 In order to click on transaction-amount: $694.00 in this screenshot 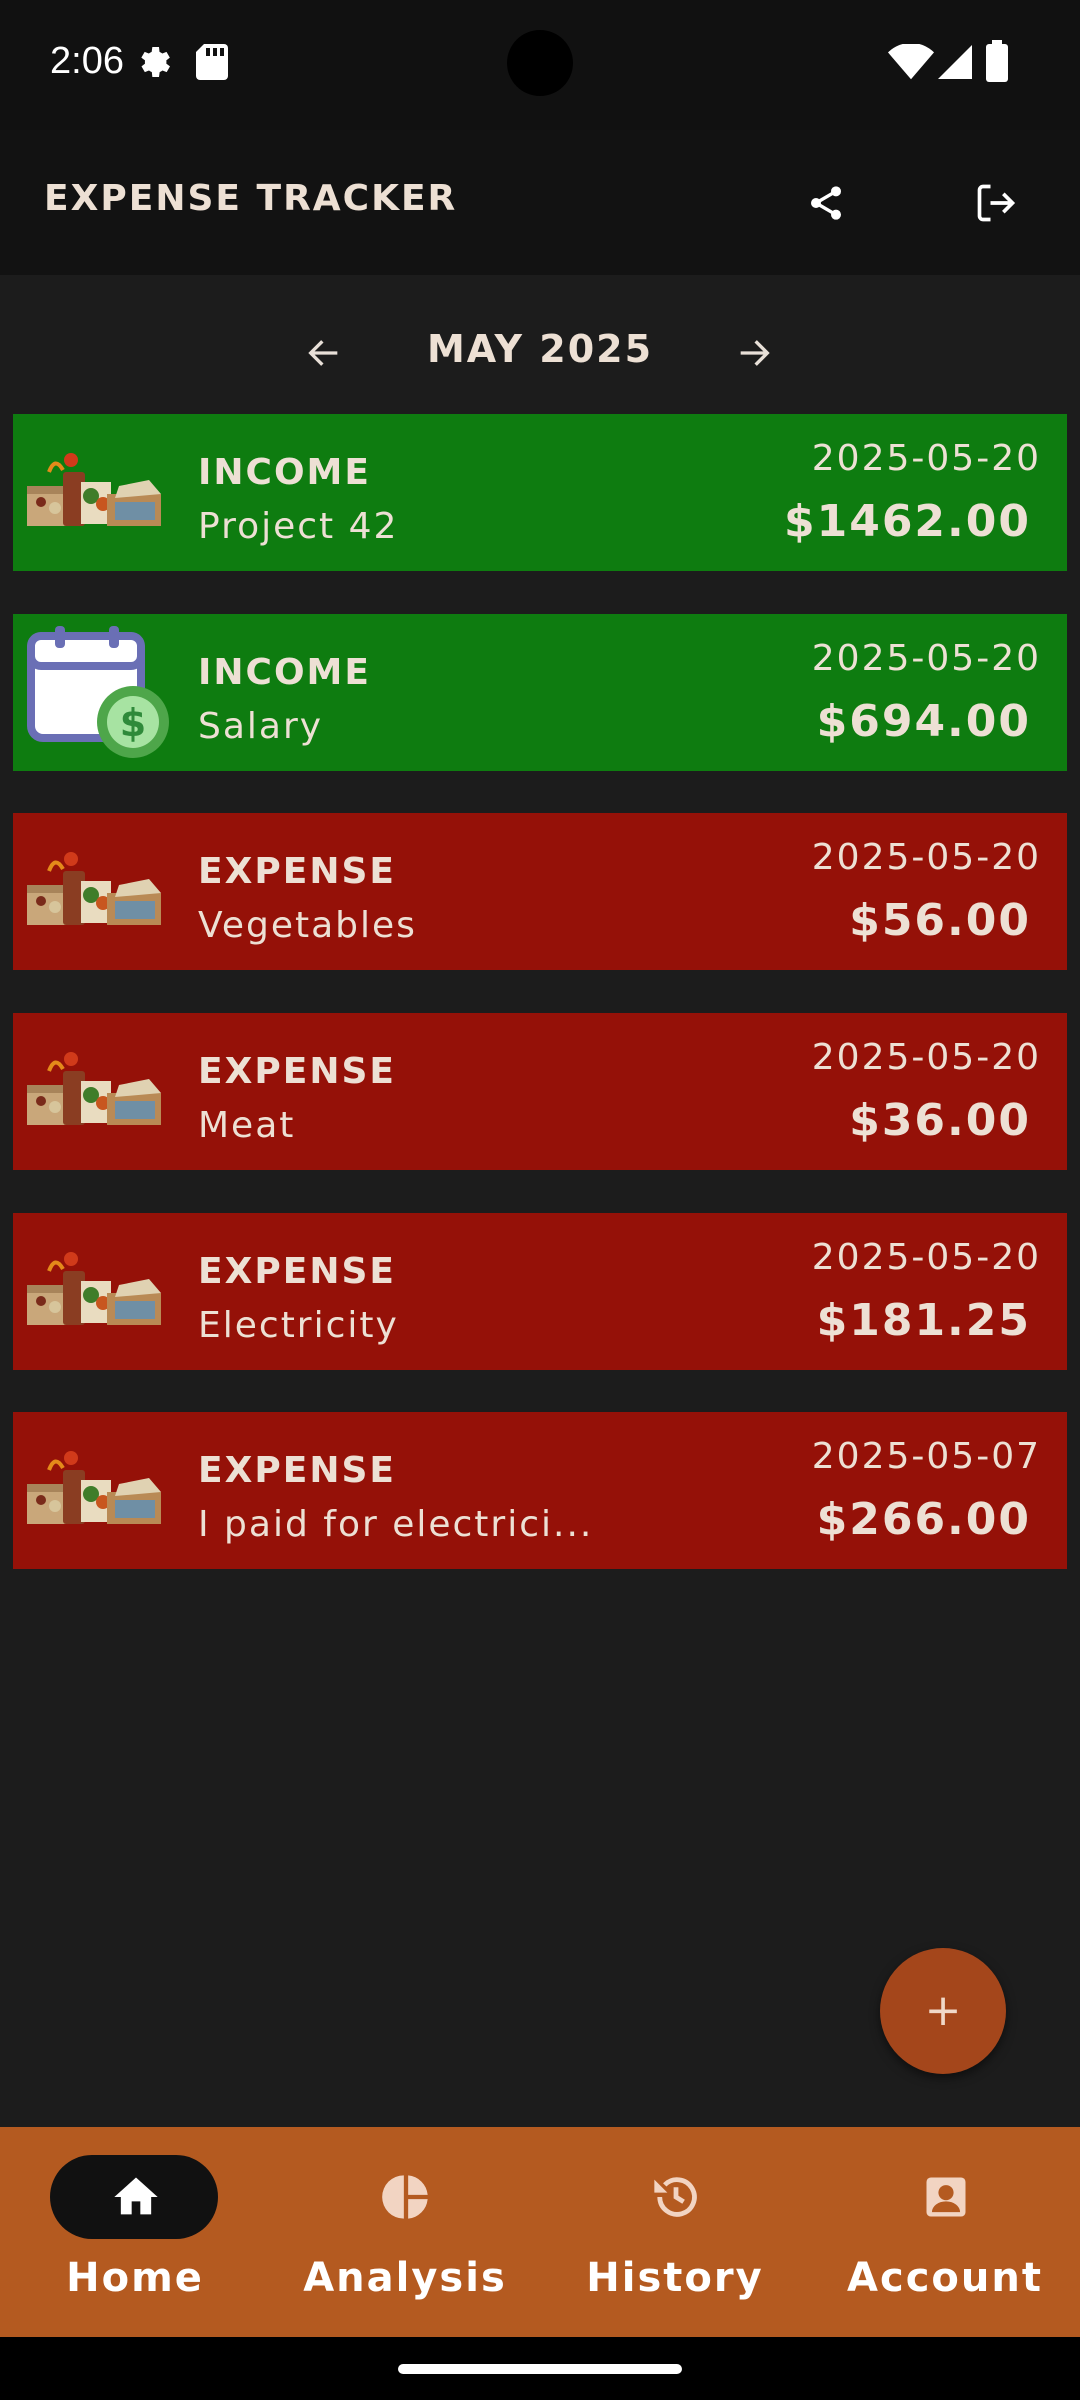, I will do `click(923, 721)`.